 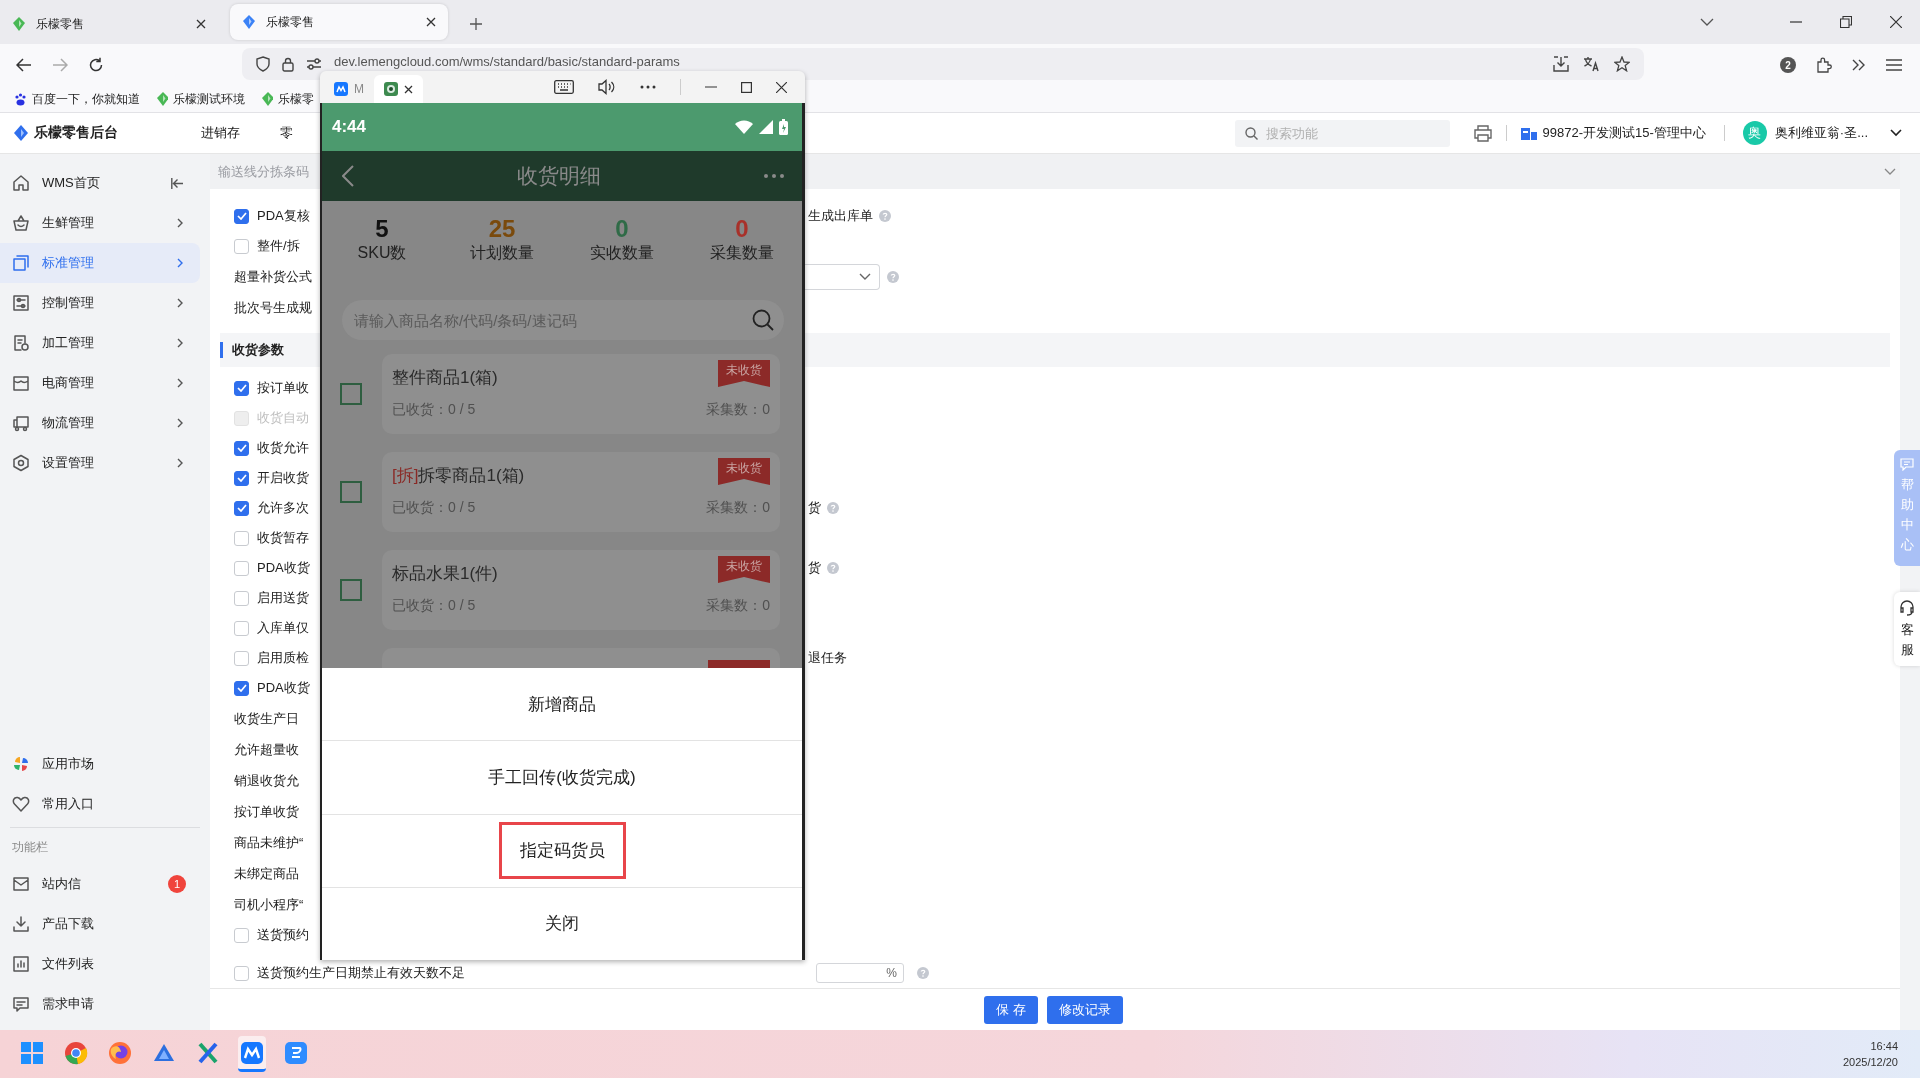 What do you see at coordinates (1846, 22) in the screenshot?
I see `restore-icon` at bounding box center [1846, 22].